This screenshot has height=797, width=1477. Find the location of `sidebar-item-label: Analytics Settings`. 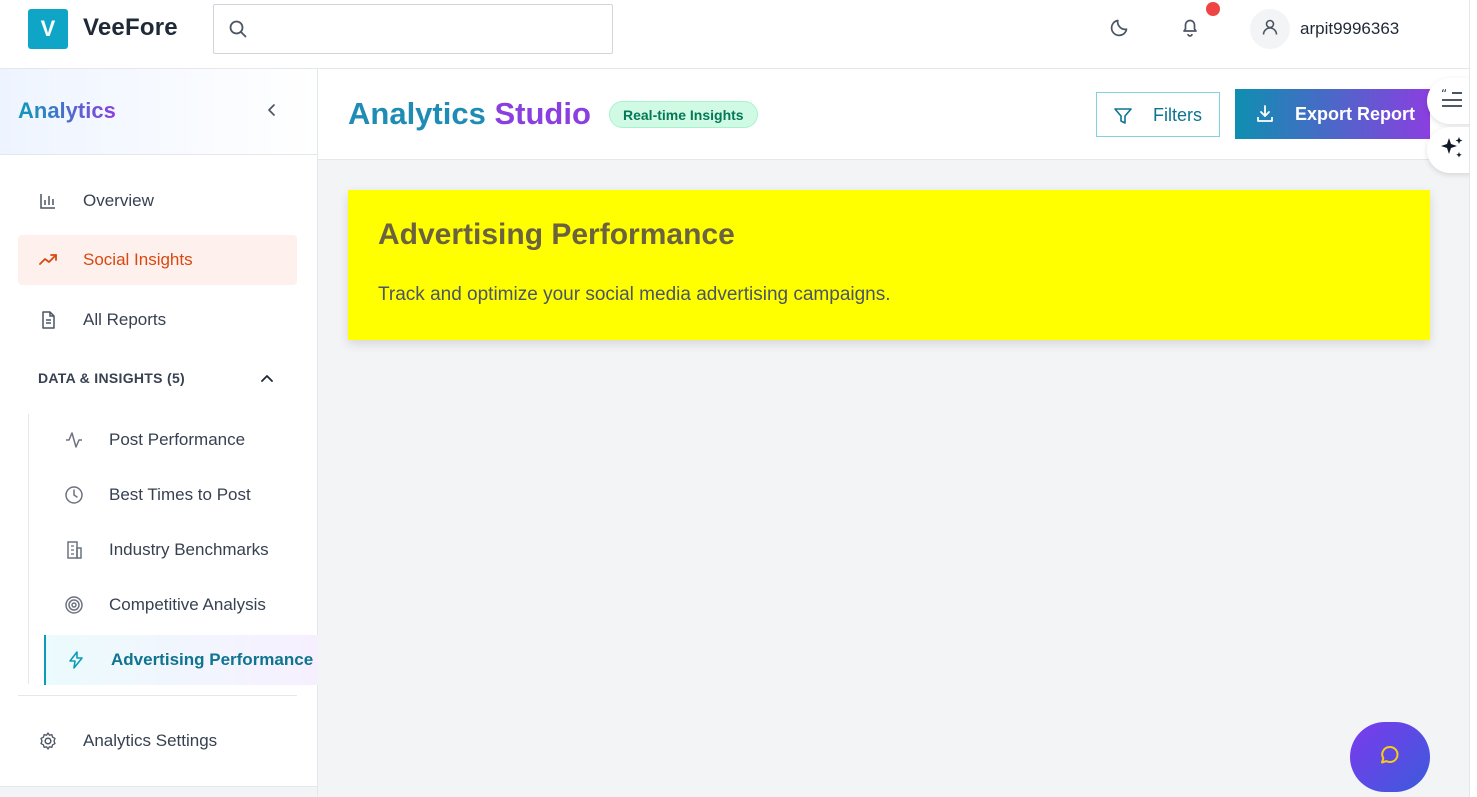

sidebar-item-label: Analytics Settings is located at coordinates (150, 740).